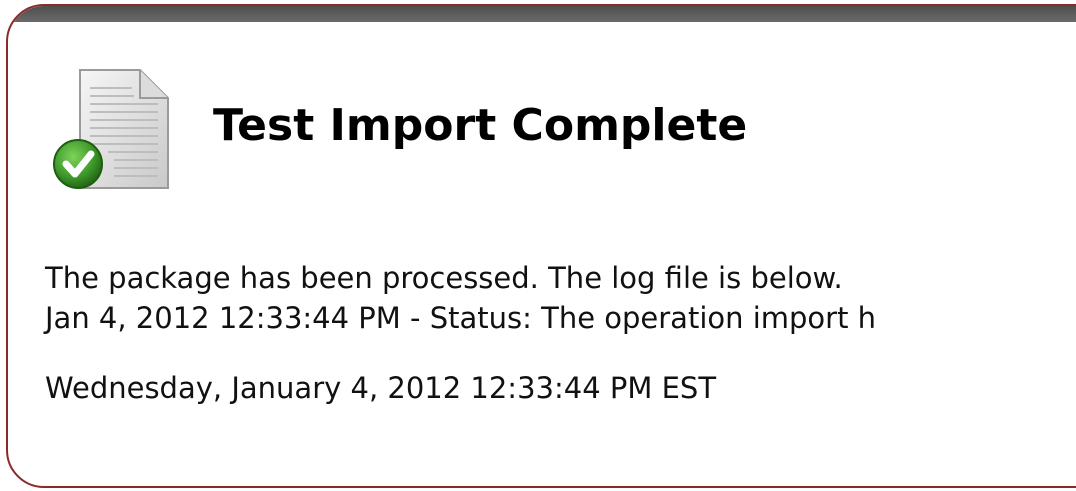 The height and width of the screenshot is (491, 1076). What do you see at coordinates (111, 129) in the screenshot?
I see `document-check-icon` at bounding box center [111, 129].